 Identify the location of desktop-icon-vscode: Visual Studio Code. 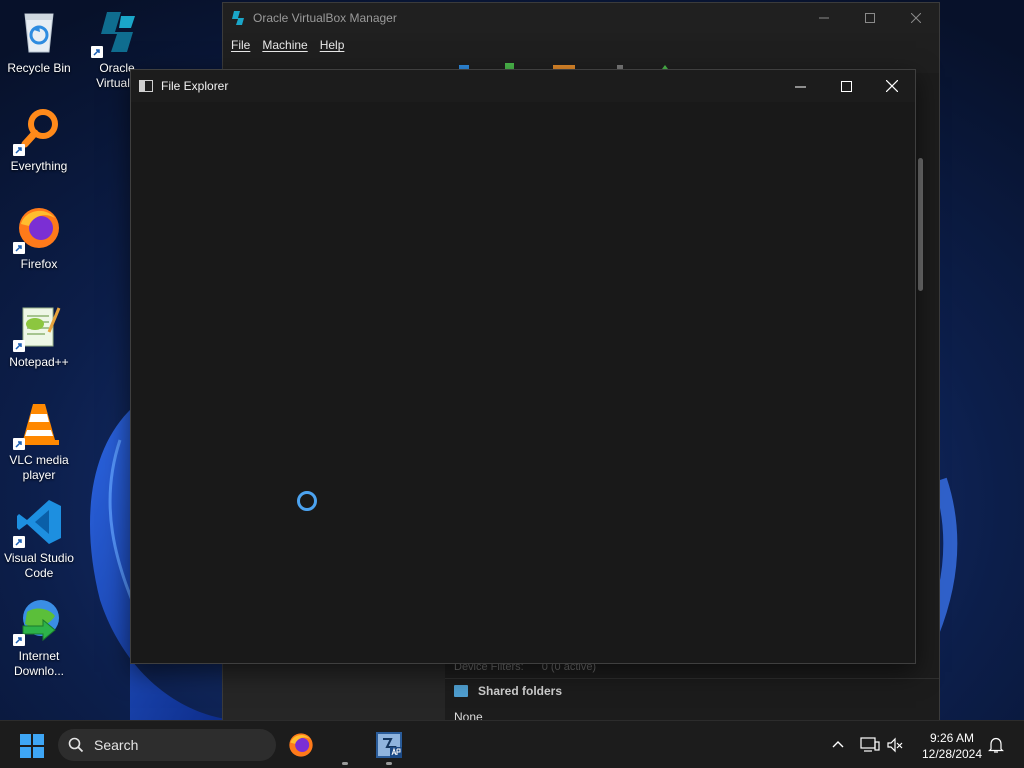
(39, 539).